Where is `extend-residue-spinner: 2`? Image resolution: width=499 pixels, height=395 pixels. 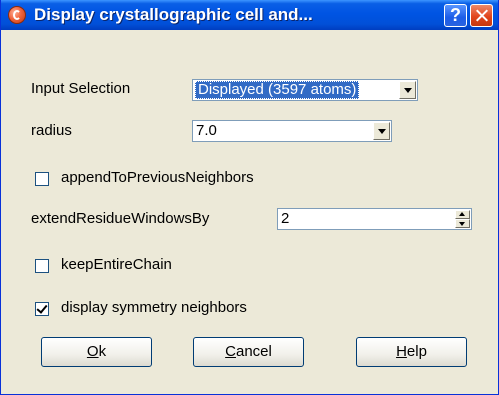
extend-residue-spinner: 2 is located at coordinates (374, 219).